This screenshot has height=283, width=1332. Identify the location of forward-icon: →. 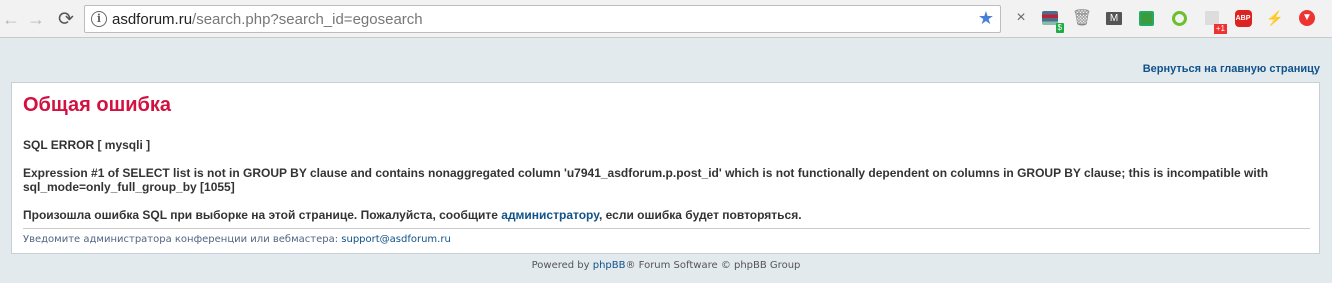
(36, 19).